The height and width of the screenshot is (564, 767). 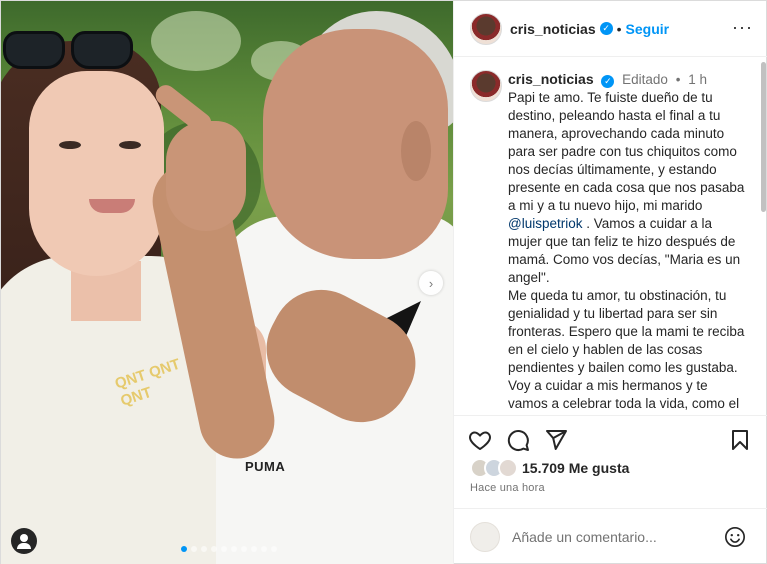 What do you see at coordinates (206, 176) in the screenshot?
I see `man-hand` at bounding box center [206, 176].